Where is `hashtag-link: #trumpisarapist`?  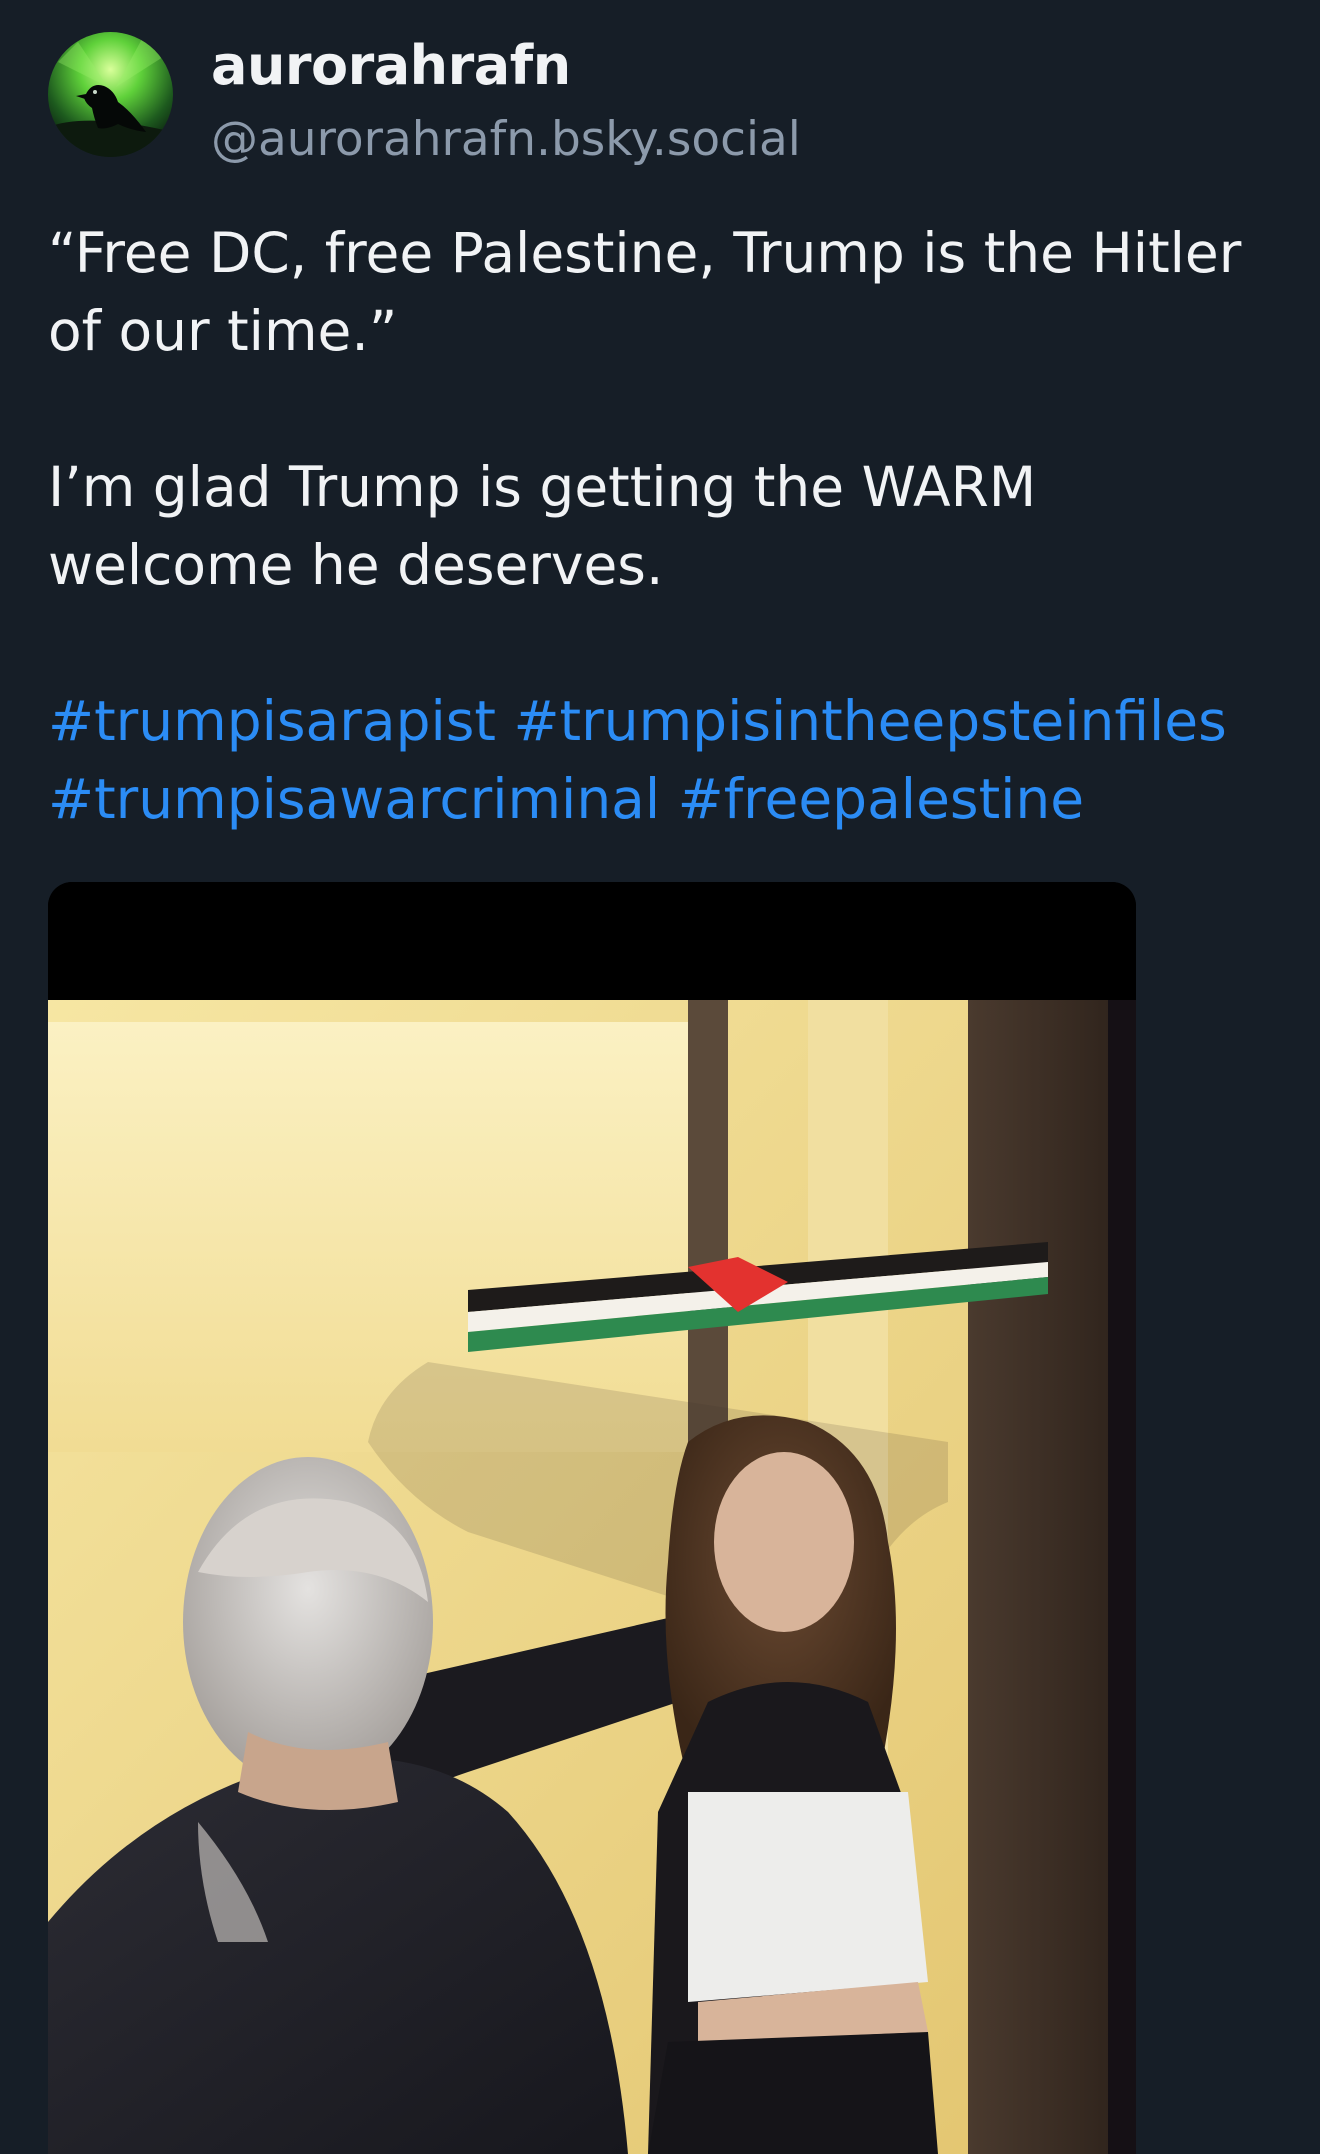
hashtag-link: #trumpisarapist is located at coordinates (272, 721).